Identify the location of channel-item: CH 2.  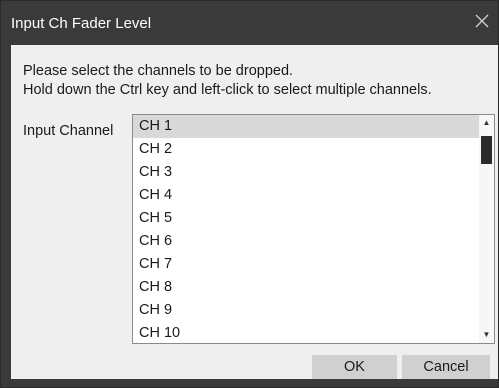
(306, 149).